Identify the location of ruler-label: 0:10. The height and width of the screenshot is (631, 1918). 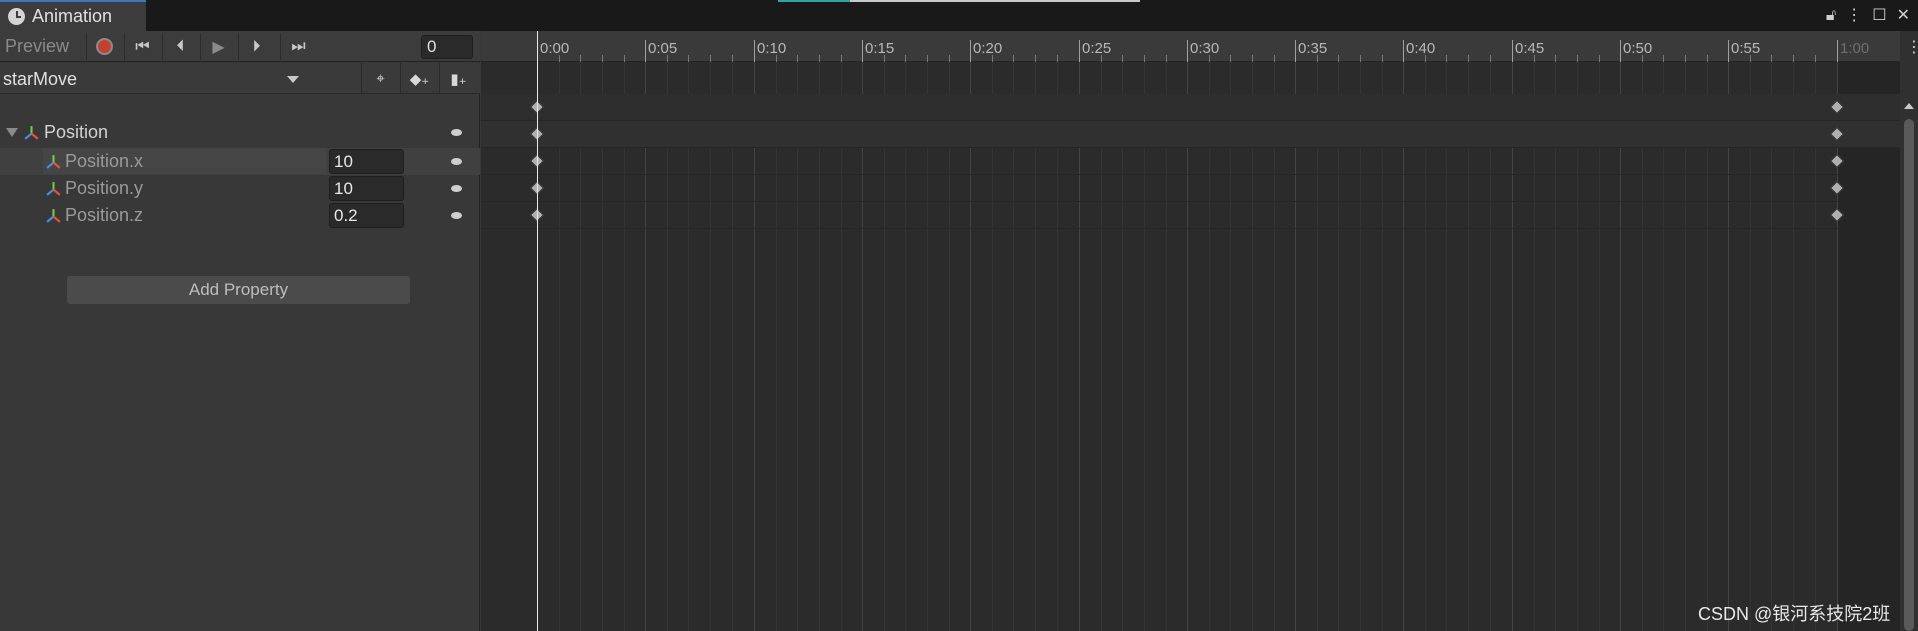
(772, 48).